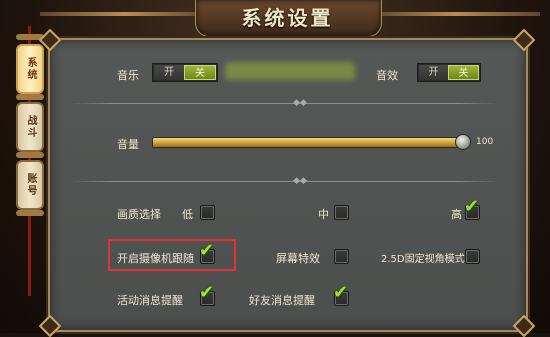  Describe the element at coordinates (125, 14) in the screenshot. I see `title-ornament-left` at that location.